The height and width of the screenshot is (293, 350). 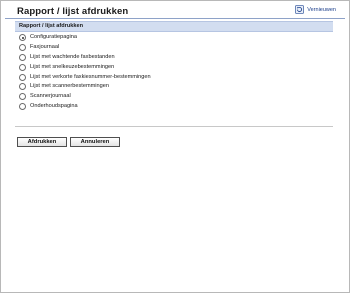 I want to click on option-snelkeuzebestemmingen: Lijst met snelkeuzebestemmingen, so click(x=85, y=67).